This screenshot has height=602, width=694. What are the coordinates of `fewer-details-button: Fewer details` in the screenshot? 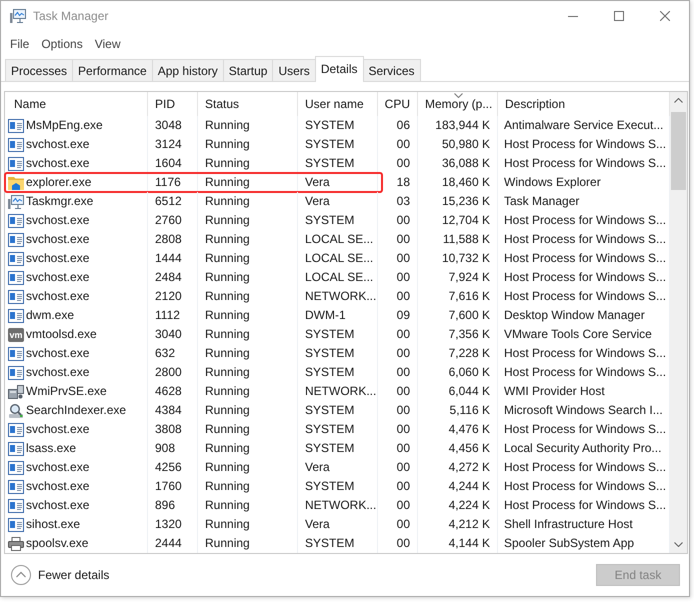 It's located at (60, 575).